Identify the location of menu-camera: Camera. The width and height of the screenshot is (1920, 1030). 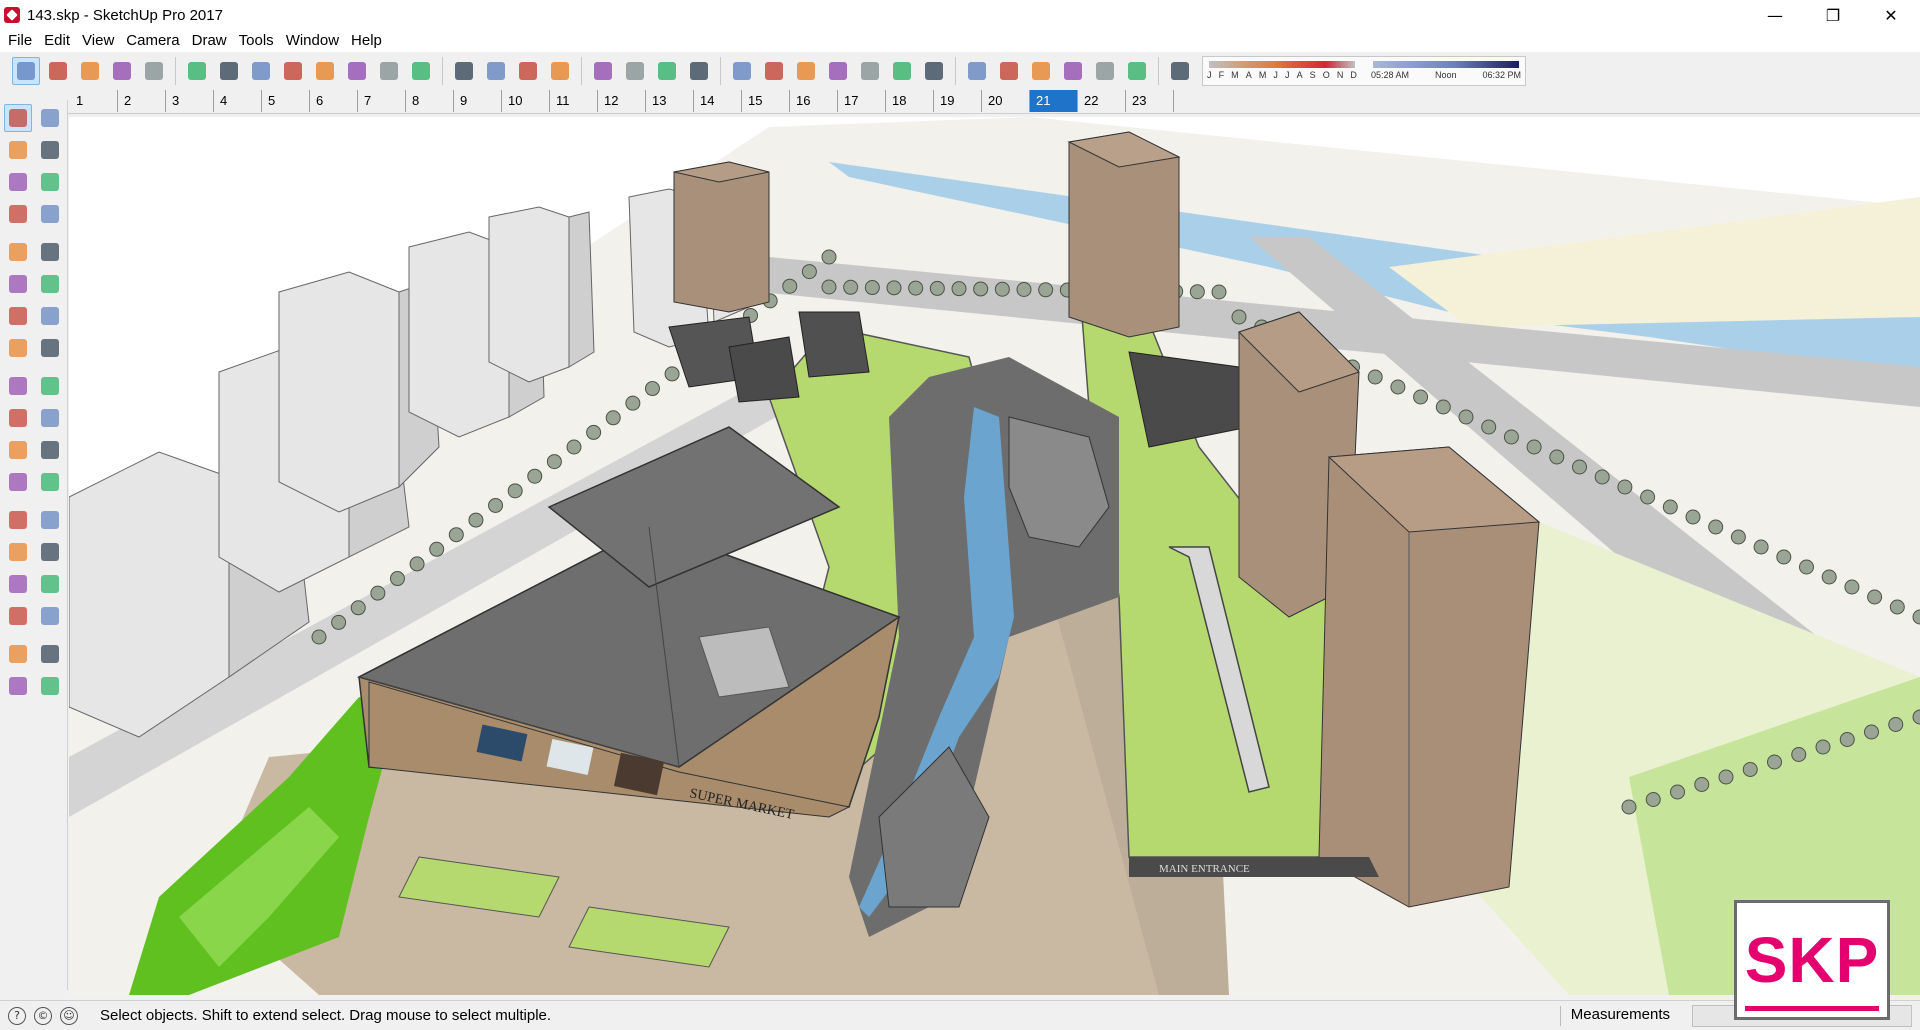
(152, 41).